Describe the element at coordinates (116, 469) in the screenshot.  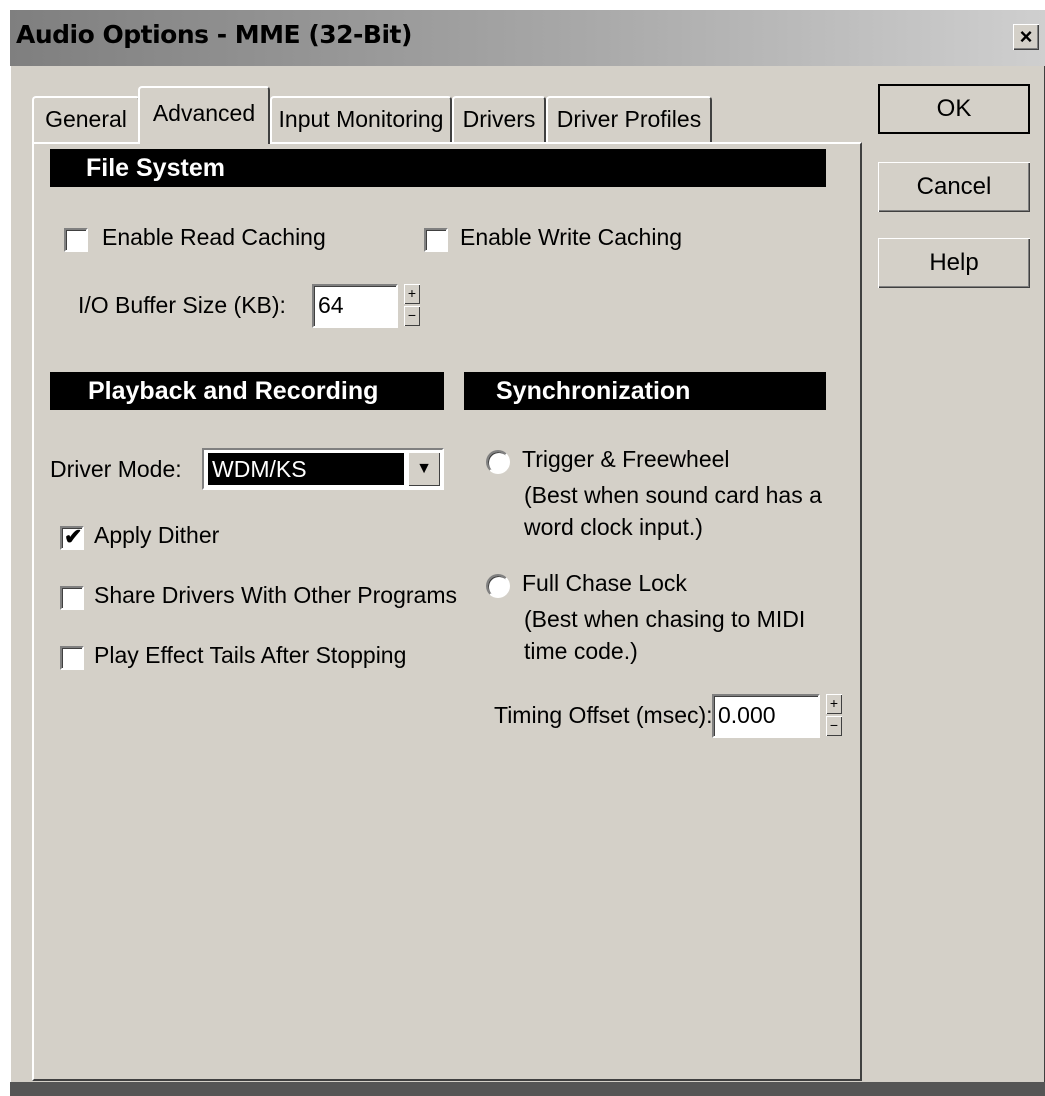
I see `driver-mode-label: Driver Mode:` at that location.